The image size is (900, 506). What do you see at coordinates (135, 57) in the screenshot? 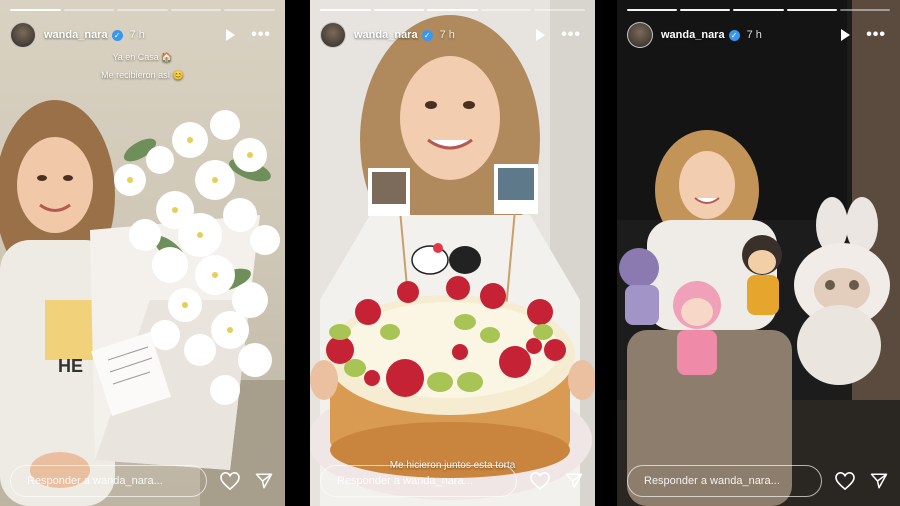
I see `caption-line-1: Ya en Casa` at bounding box center [135, 57].